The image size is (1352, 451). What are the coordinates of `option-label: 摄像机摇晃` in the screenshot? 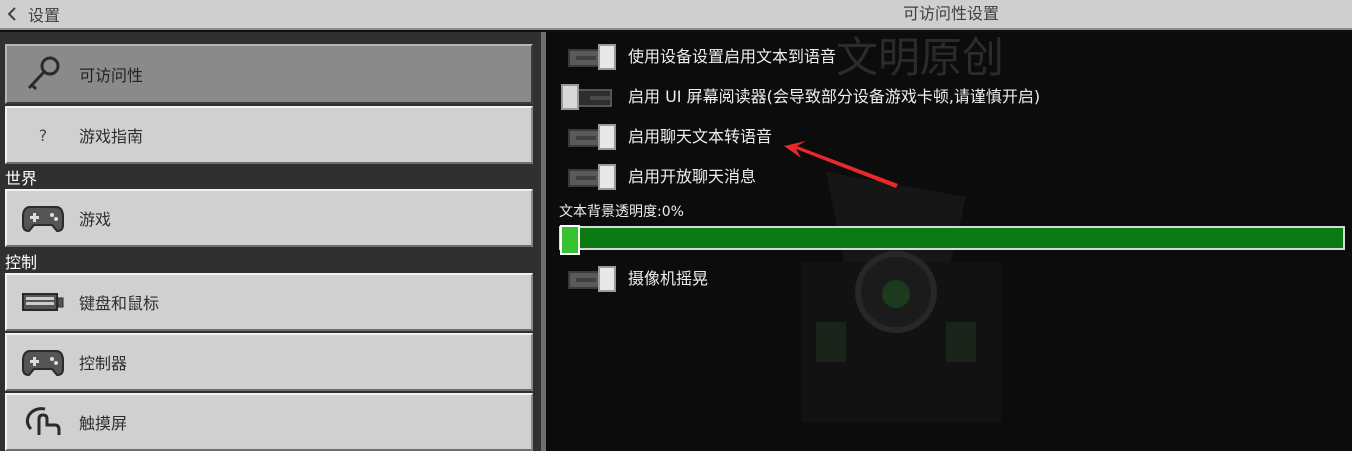 It's located at (668, 278).